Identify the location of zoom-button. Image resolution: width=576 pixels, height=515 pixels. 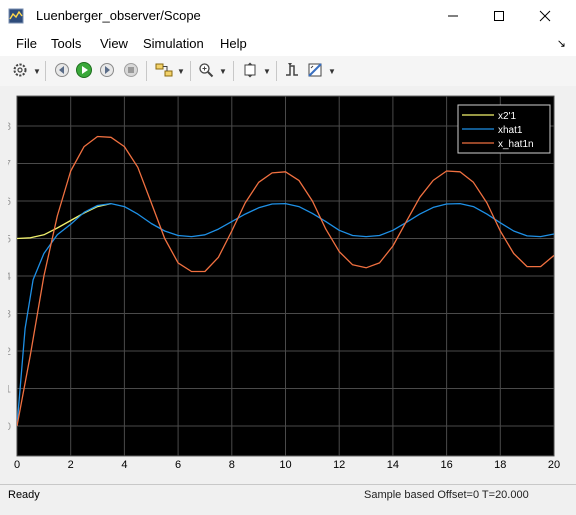
(206, 70).